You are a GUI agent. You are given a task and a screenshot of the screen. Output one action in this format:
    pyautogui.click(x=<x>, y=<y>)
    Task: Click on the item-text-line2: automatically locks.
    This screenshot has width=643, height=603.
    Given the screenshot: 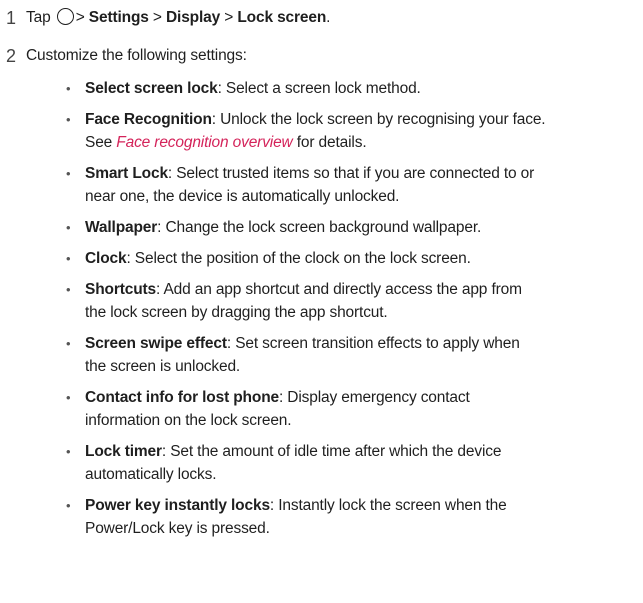 What is the action you would take?
    pyautogui.click(x=151, y=474)
    